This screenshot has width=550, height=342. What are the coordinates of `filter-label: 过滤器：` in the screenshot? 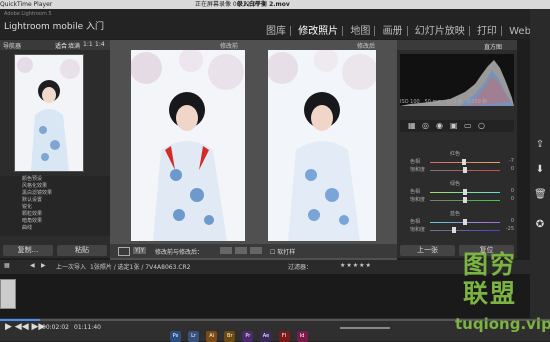 It's located at (300, 267).